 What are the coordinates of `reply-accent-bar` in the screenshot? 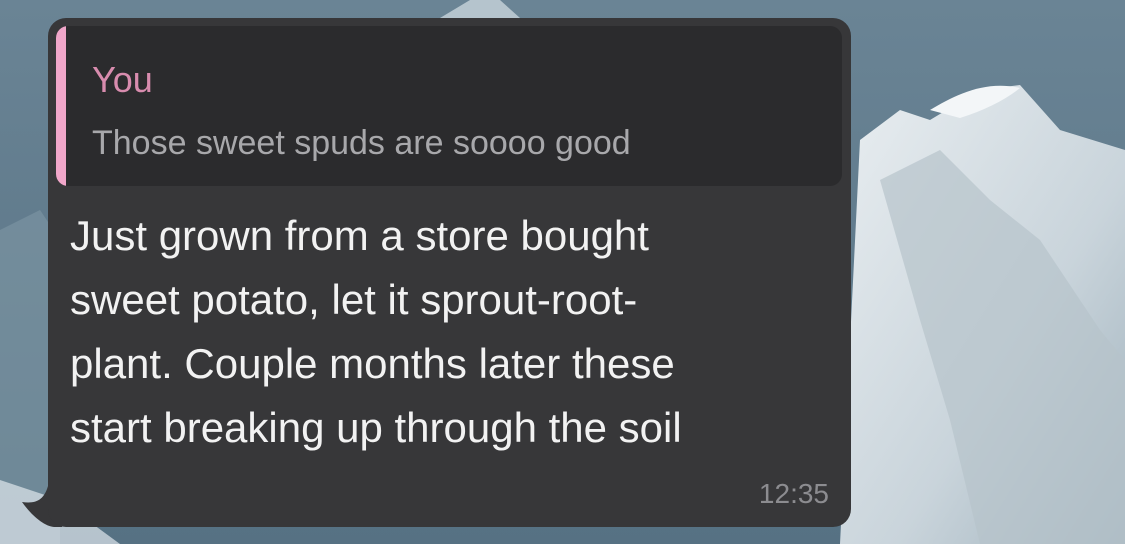 It's located at (61, 106).